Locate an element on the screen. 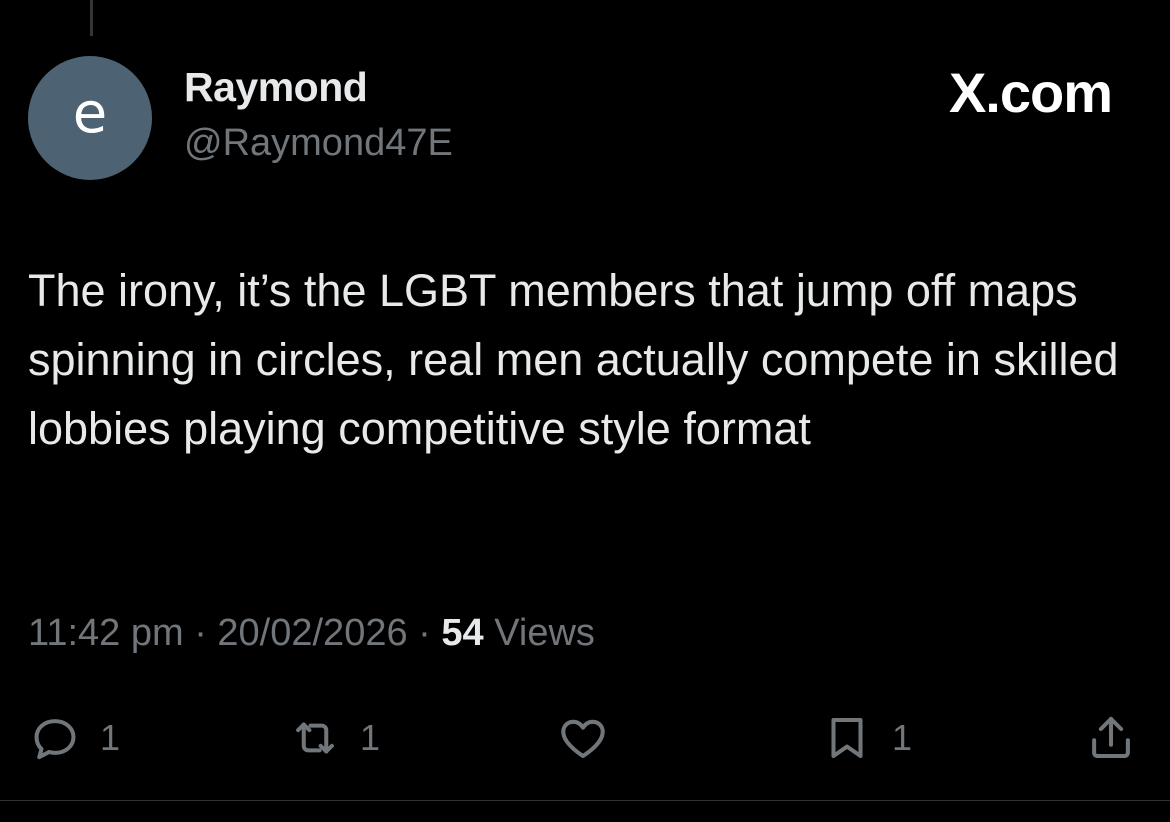  like-button is located at coordinates (592, 738).